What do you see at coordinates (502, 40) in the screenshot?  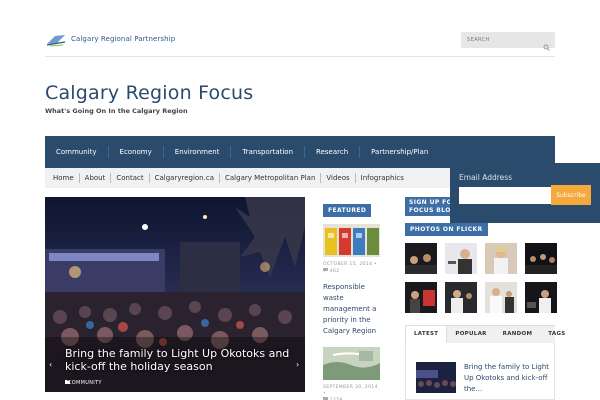 I see `search-input` at bounding box center [502, 40].